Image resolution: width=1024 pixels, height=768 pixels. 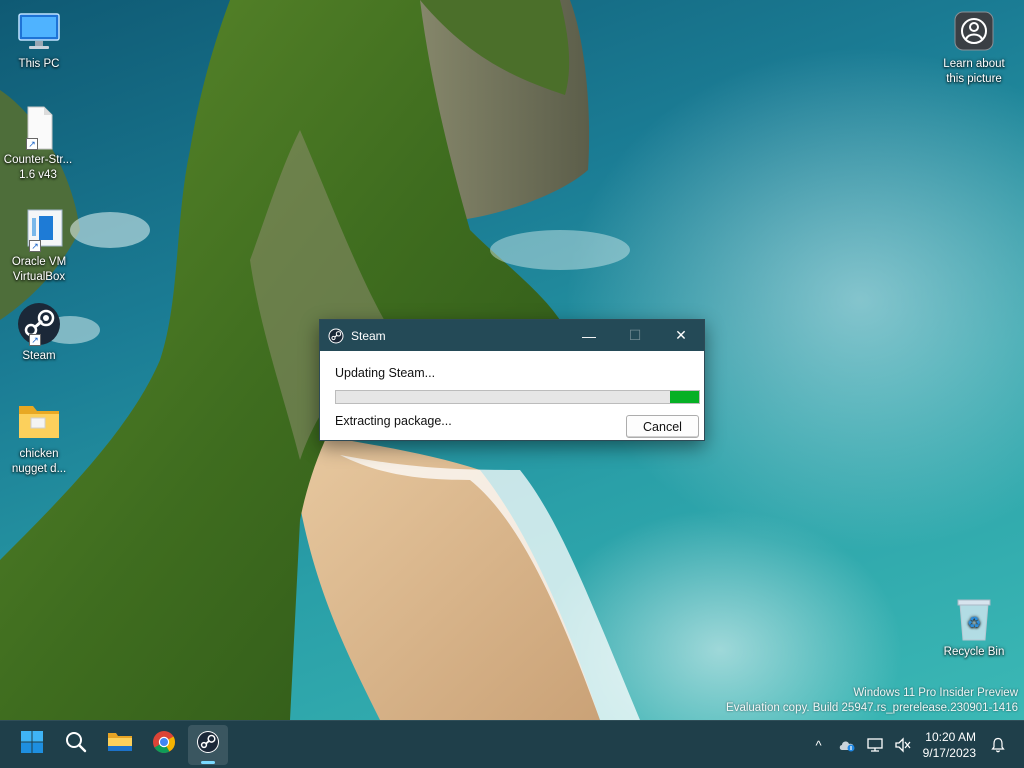 I want to click on search-icon, so click(x=76, y=744).